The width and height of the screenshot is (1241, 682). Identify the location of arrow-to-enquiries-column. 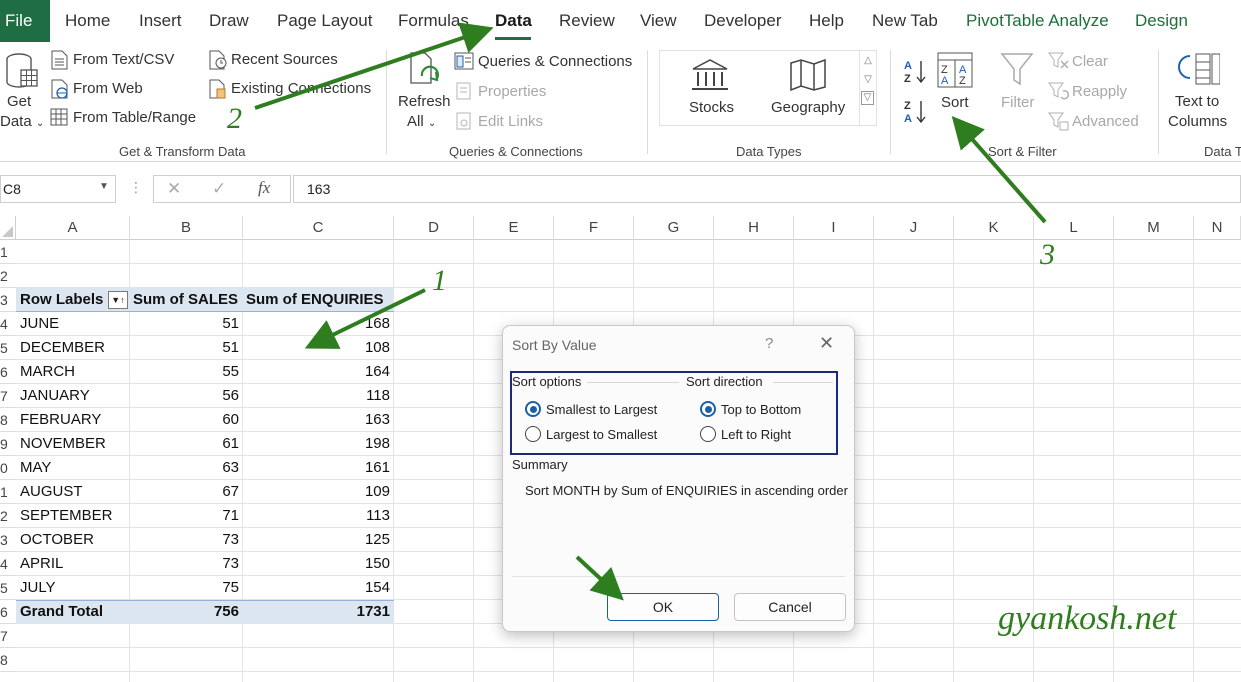
(365, 318).